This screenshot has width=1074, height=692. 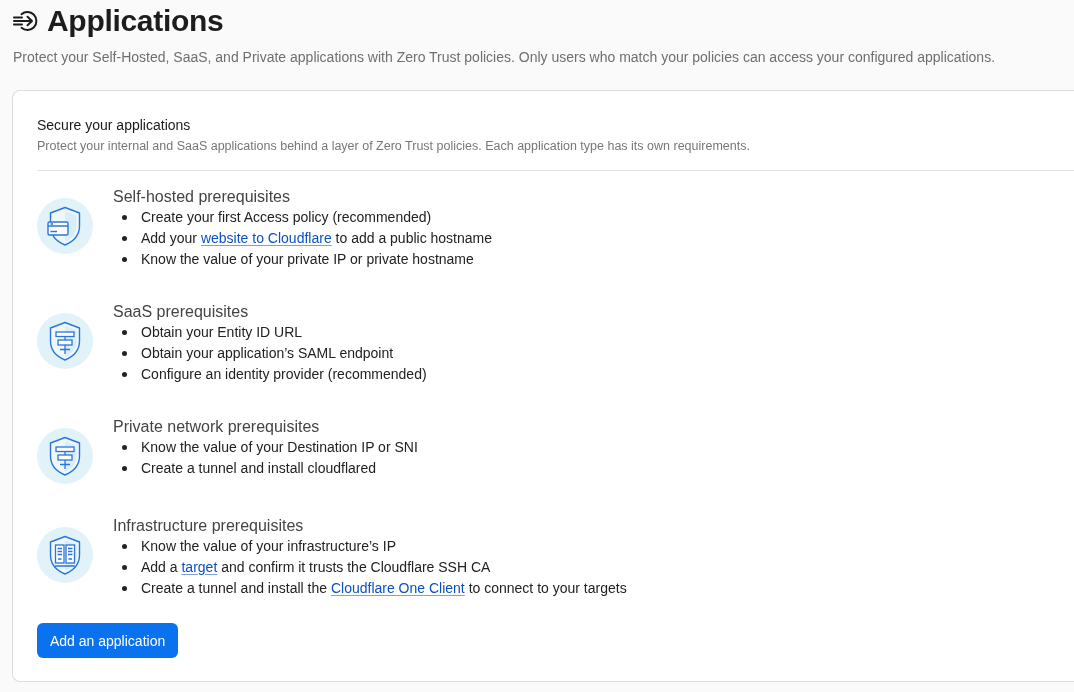 What do you see at coordinates (199, 567) in the screenshot?
I see `link: target` at bounding box center [199, 567].